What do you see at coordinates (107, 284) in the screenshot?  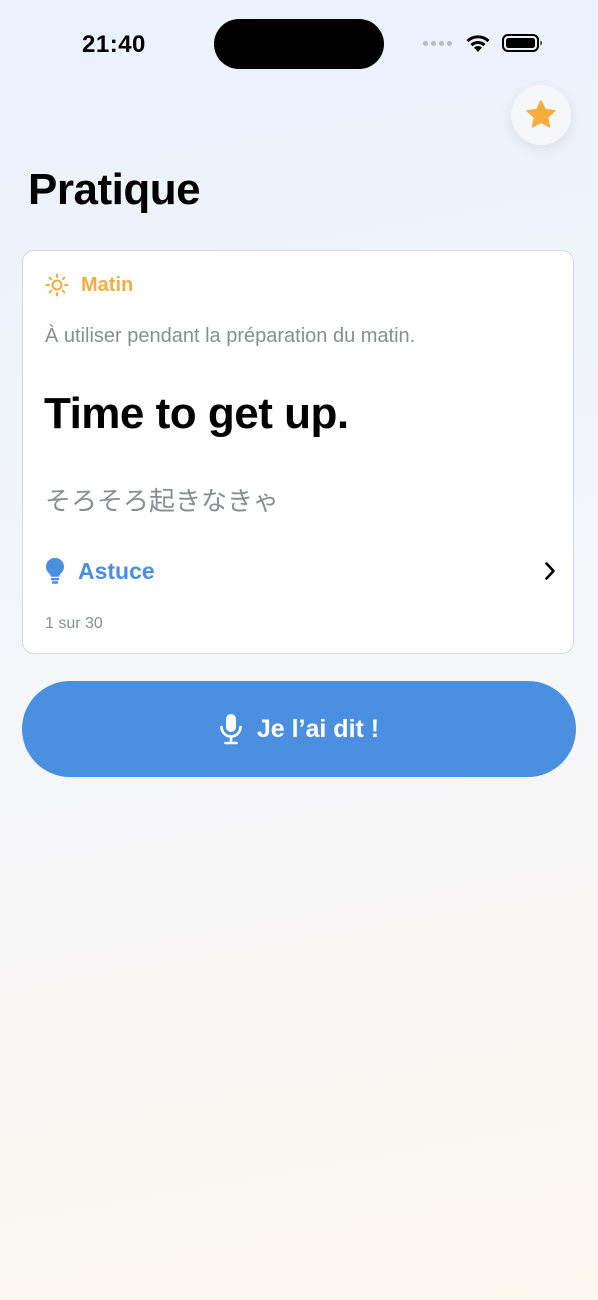 I see `category-label: Matin` at bounding box center [107, 284].